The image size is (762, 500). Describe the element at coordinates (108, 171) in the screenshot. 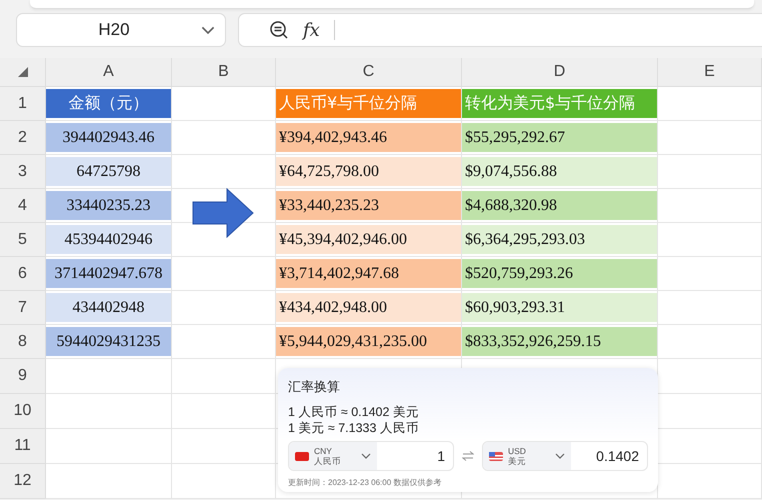

I see `table-cell: 64725798` at that location.